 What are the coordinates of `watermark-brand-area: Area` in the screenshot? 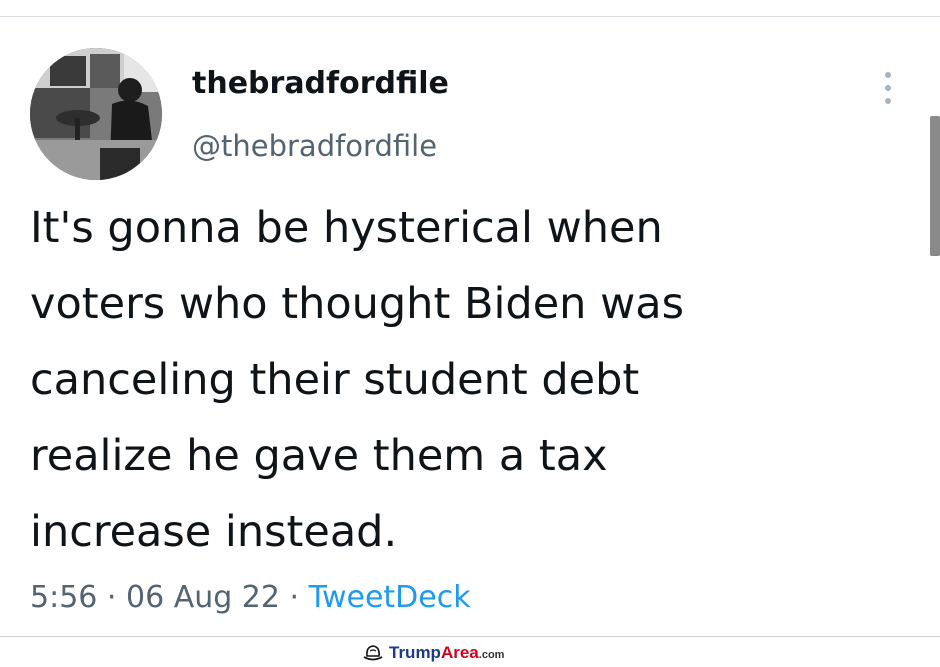 It's located at (459, 652).